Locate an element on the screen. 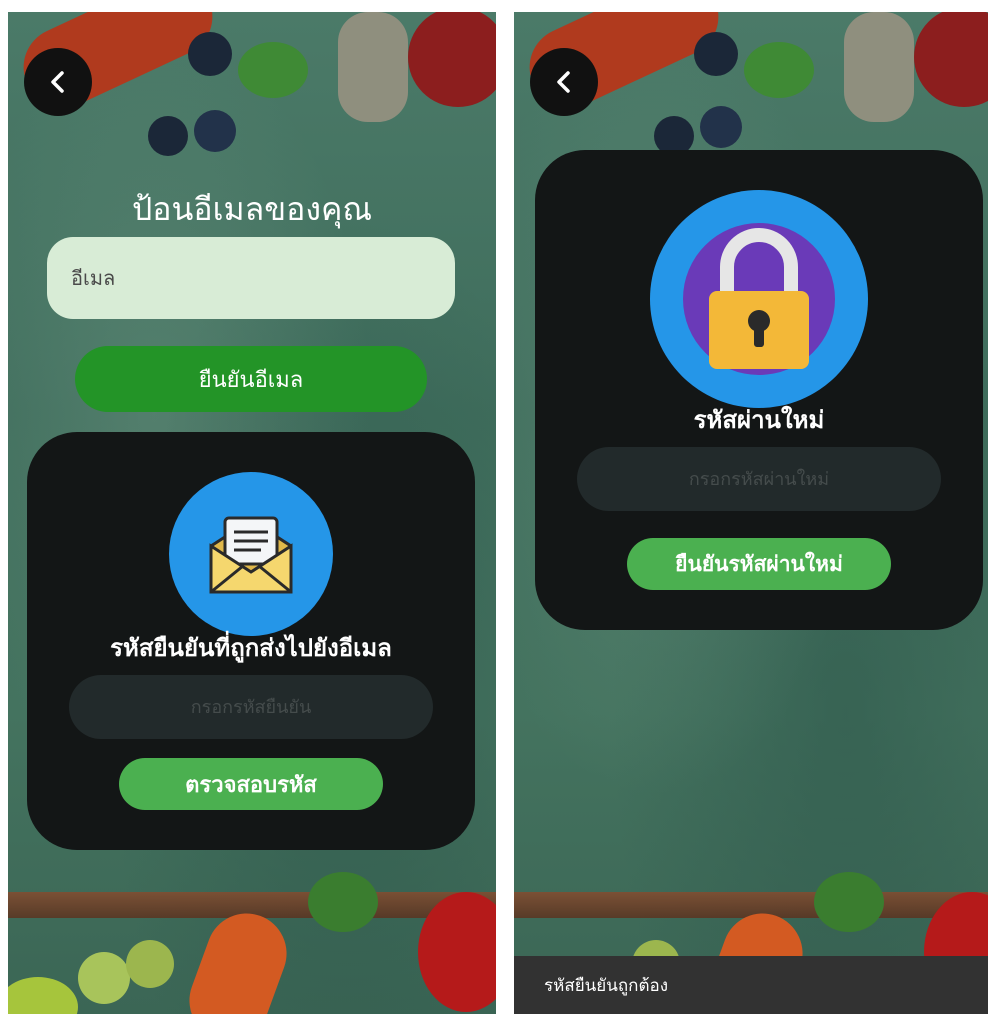 This screenshot has height=1014, width=990. envelope-icon-badge is located at coordinates (251, 554).